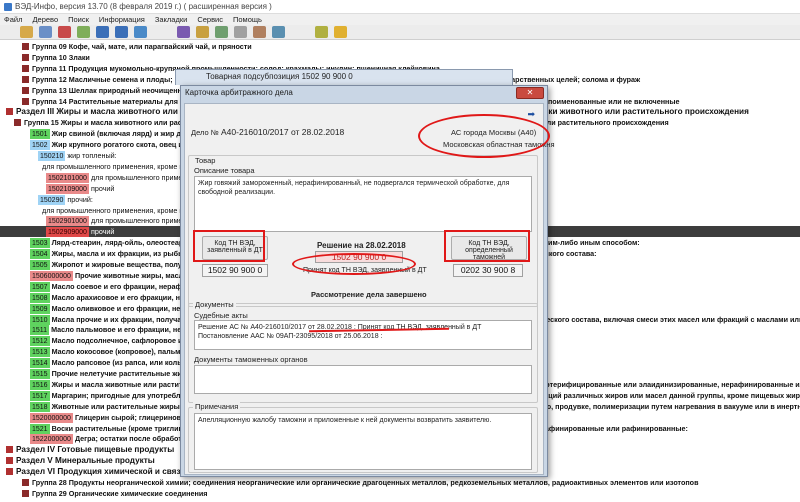 This screenshot has width=800, height=502. What do you see at coordinates (240, 32) in the screenshot?
I see `list-icon` at bounding box center [240, 32].